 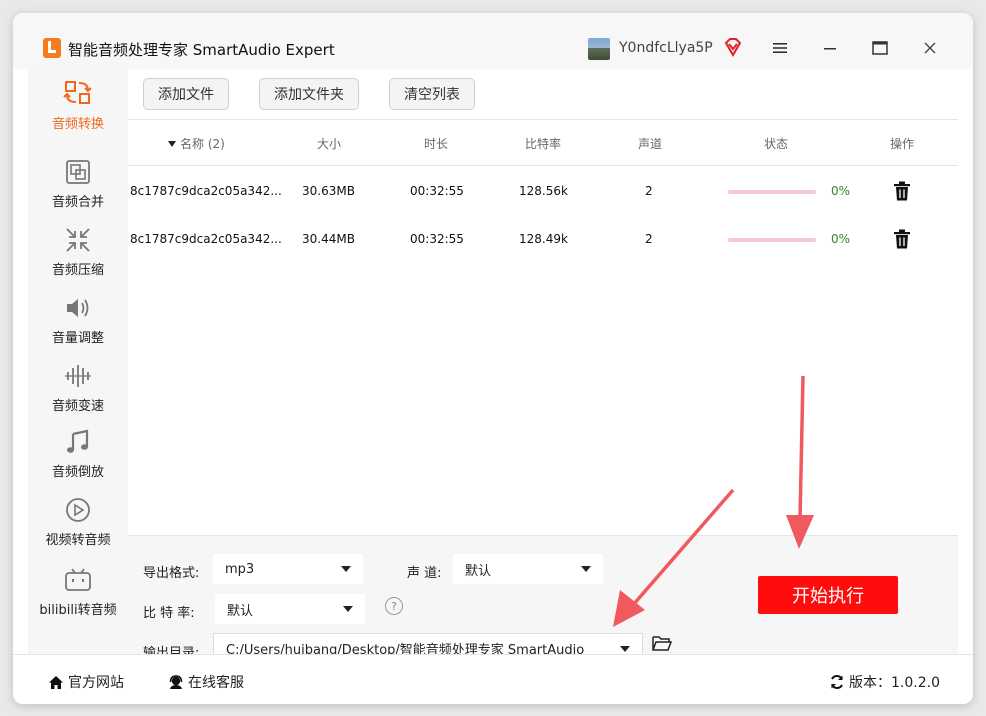 What do you see at coordinates (78, 592) in the screenshot?
I see `sidebar-item-bilibili: bilibili转音频` at bounding box center [78, 592].